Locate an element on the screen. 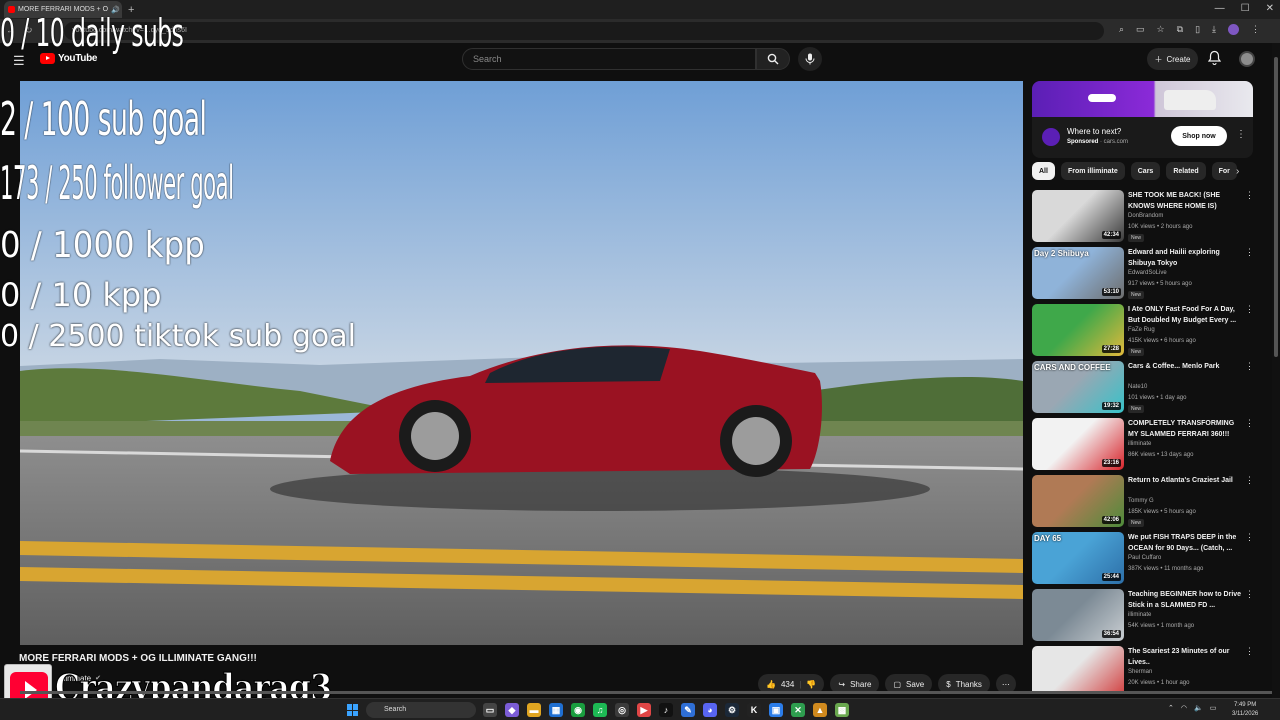  tiktok-icon: ♪ is located at coordinates (666, 710).